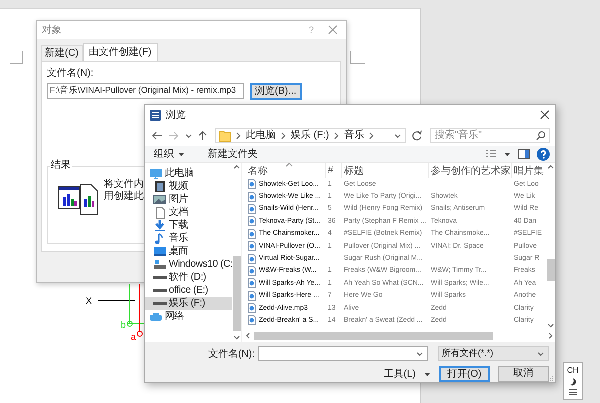  Describe the element at coordinates (52, 30) in the screenshot. I see `window-title: 对象` at that location.